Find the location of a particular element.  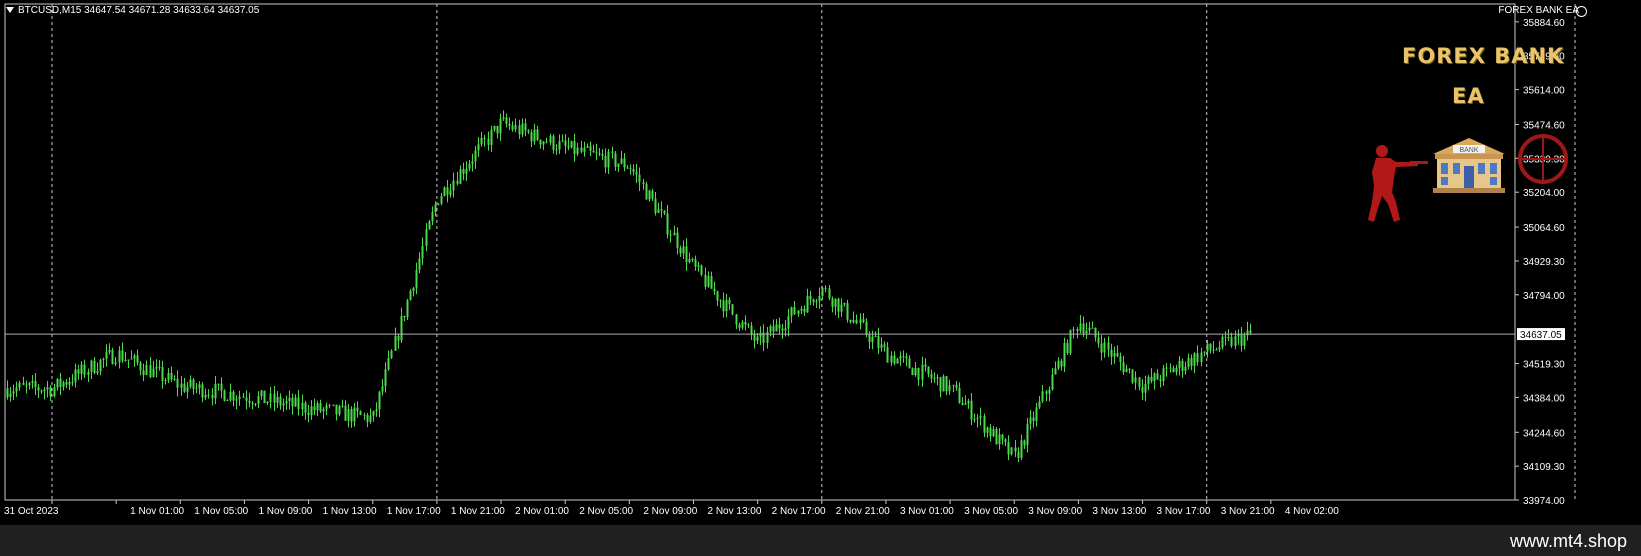

price-tick-label: 35204.00 is located at coordinates (1544, 193).